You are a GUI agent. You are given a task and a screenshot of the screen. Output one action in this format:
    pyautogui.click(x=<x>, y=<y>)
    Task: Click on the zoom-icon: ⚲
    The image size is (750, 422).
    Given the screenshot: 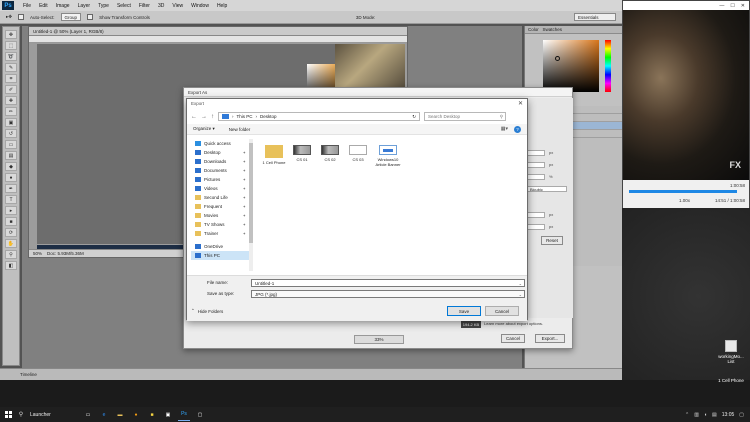 What is the action you would take?
    pyautogui.click(x=11, y=254)
    